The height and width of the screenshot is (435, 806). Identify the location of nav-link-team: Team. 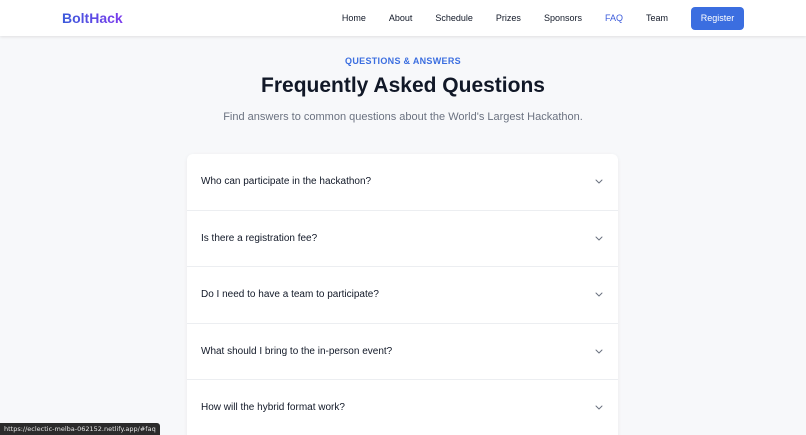
(657, 18).